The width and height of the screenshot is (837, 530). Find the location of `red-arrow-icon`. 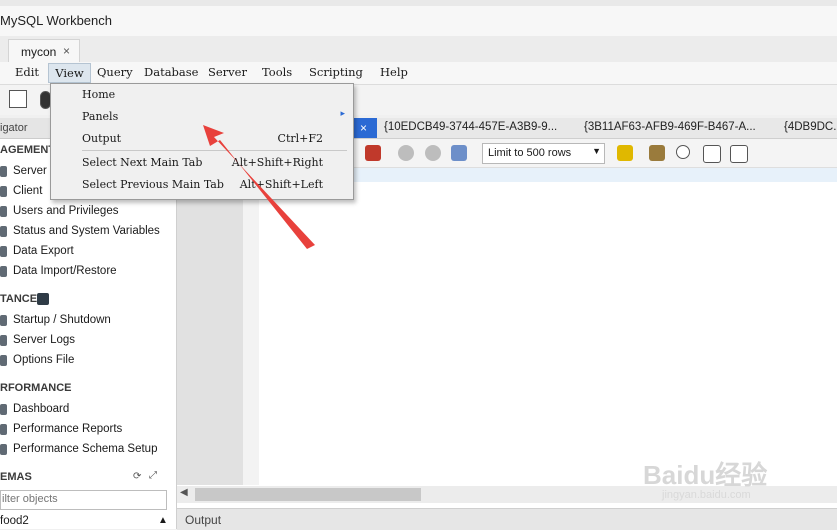

red-arrow-icon is located at coordinates (259, 187).